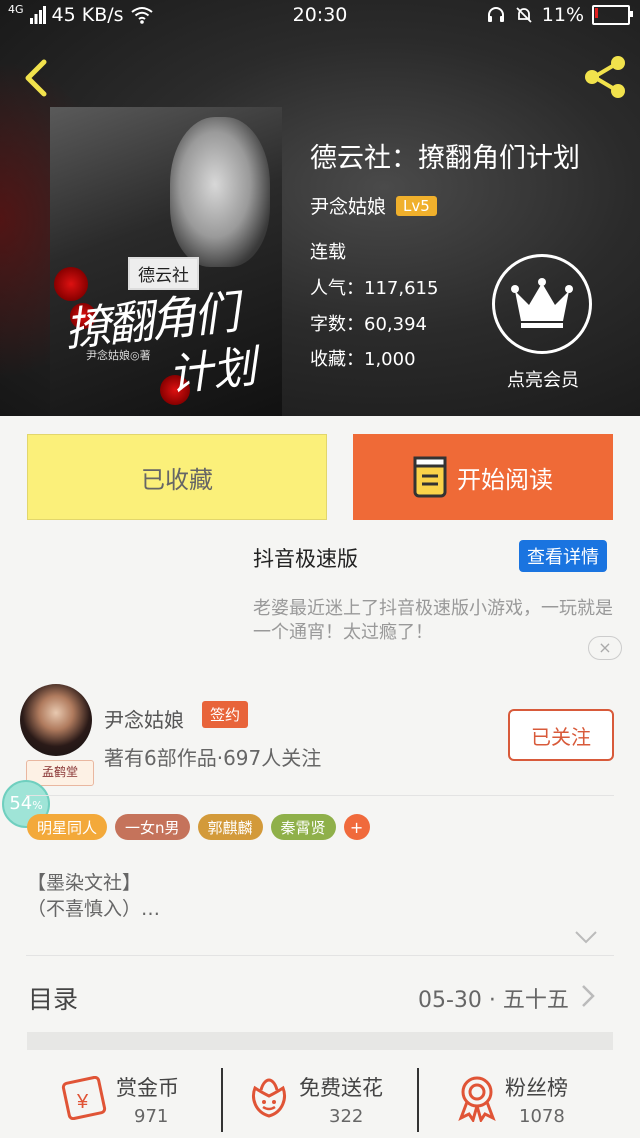 The height and width of the screenshot is (1138, 640). I want to click on section-gap, so click(320, 1041).